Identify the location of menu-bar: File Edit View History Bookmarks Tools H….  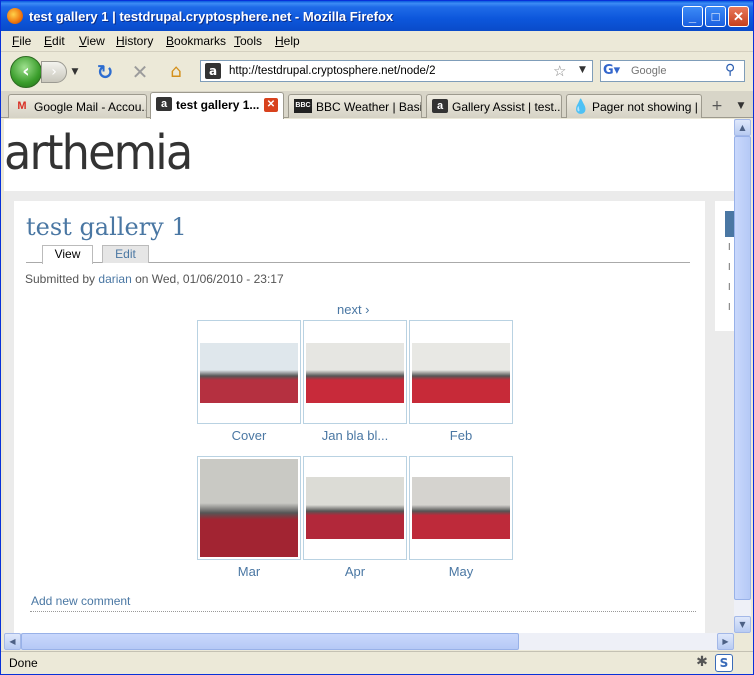
(377, 41).